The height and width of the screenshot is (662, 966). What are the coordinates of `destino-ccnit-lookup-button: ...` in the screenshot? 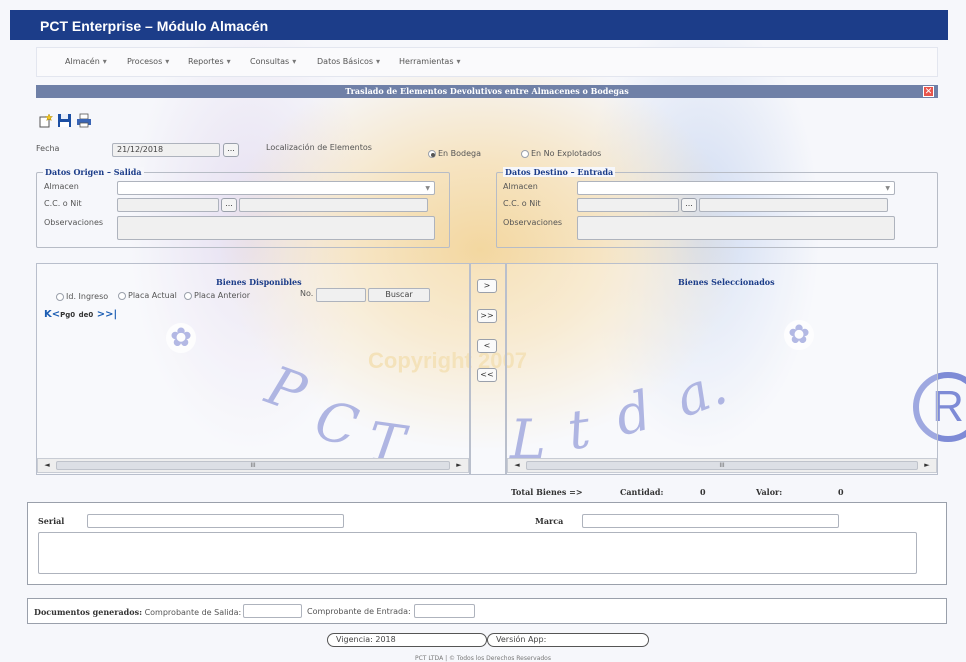 It's located at (689, 205).